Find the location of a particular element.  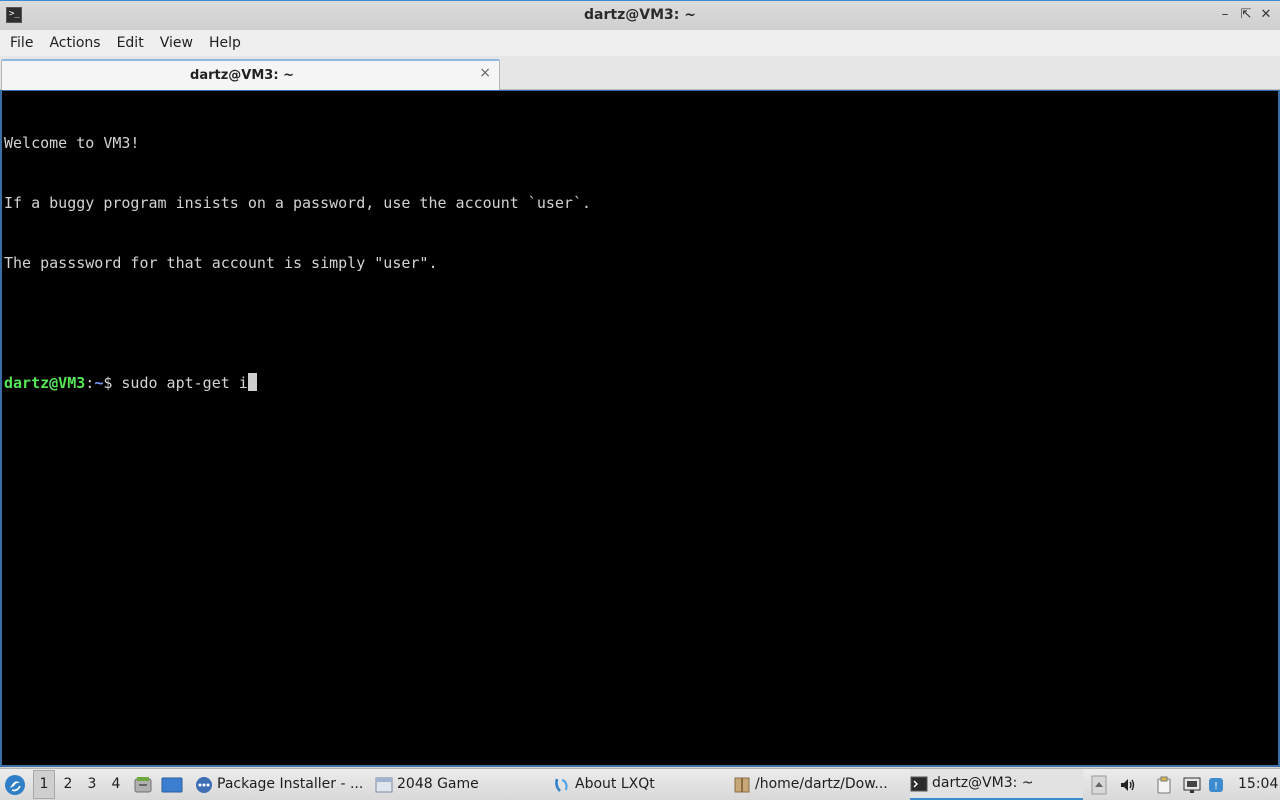

tab-close-button: × is located at coordinates (485, 73).